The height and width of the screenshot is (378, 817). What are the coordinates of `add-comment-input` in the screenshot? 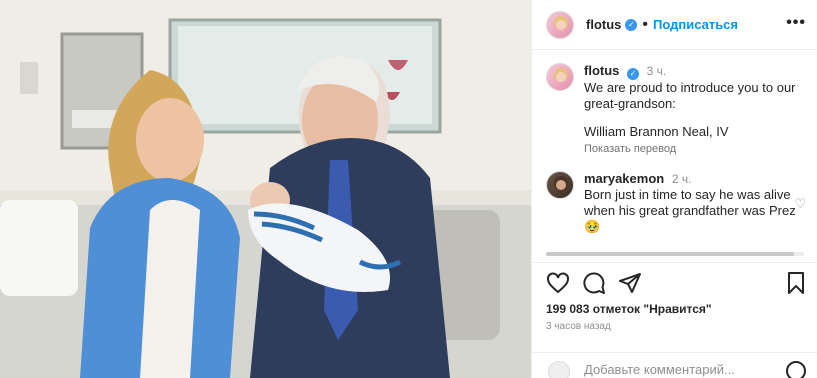 It's located at (674, 369).